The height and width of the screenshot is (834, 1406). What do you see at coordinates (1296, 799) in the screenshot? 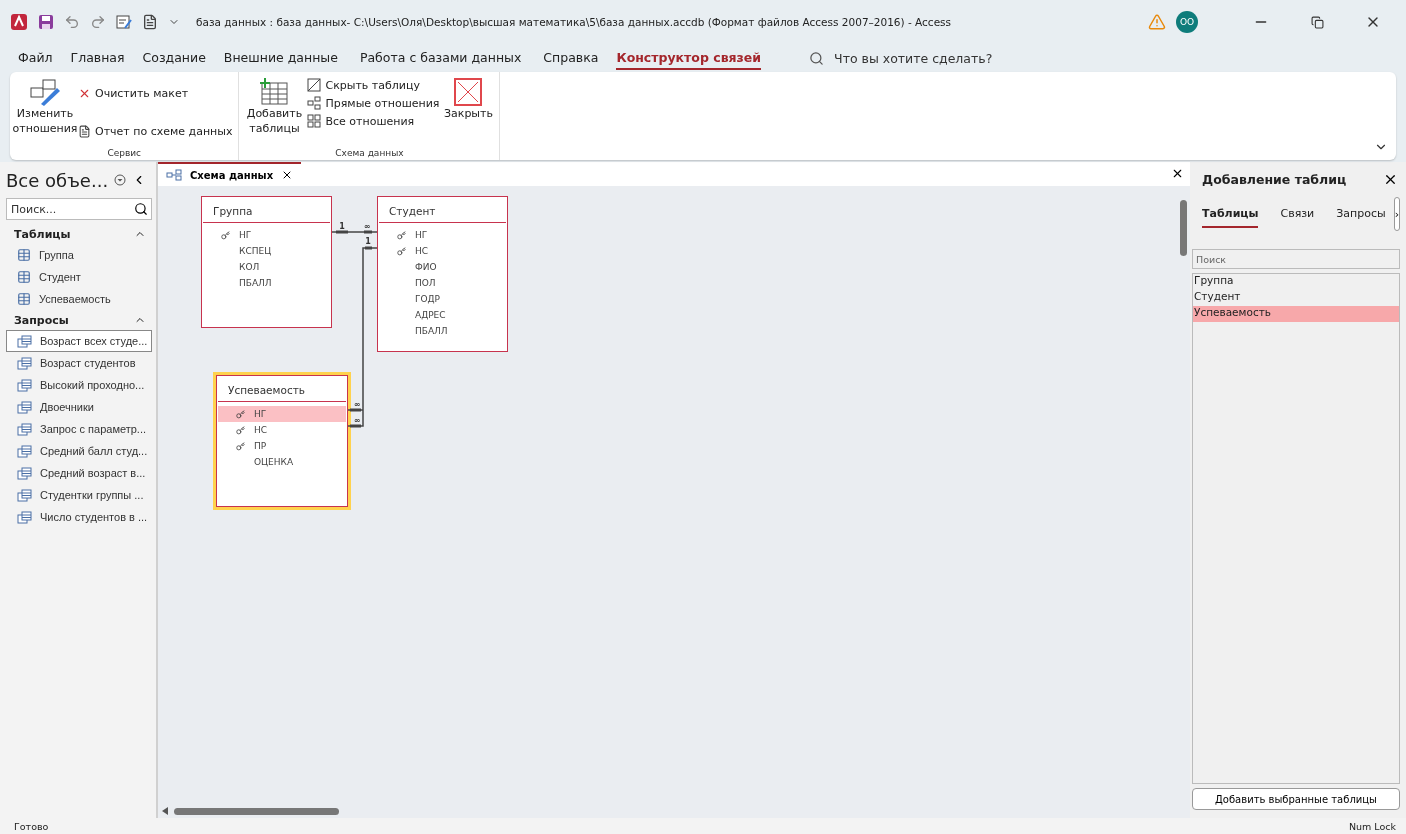
I see `add-selected-button: Добавить выбранные таблицы` at bounding box center [1296, 799].